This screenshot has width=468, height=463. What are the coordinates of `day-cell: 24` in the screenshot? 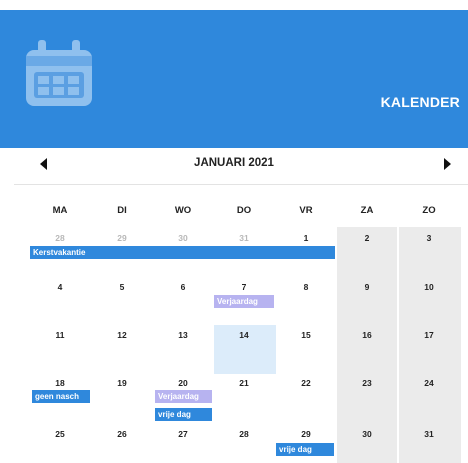 It's located at (429, 383).